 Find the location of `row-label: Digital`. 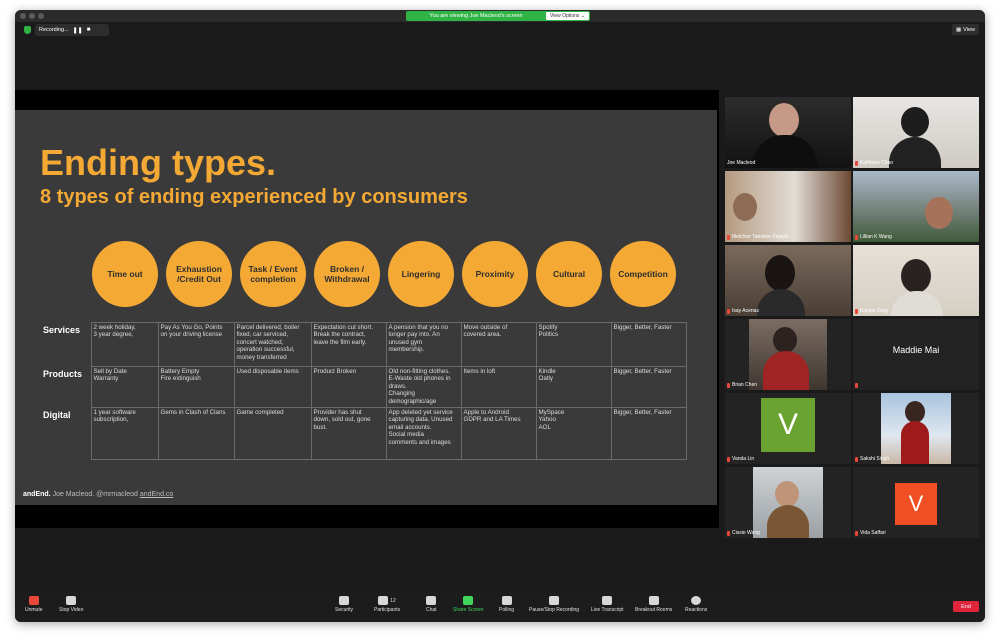

row-label: Digital is located at coordinates (57, 414).